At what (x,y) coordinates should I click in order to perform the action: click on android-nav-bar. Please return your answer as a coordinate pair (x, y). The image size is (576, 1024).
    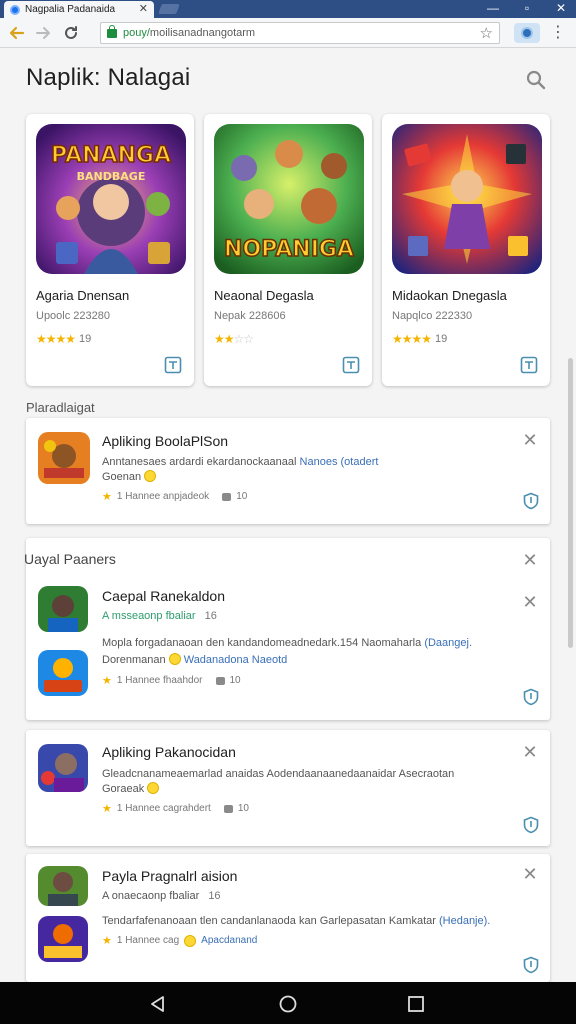
    Looking at the image, I should click on (288, 1003).